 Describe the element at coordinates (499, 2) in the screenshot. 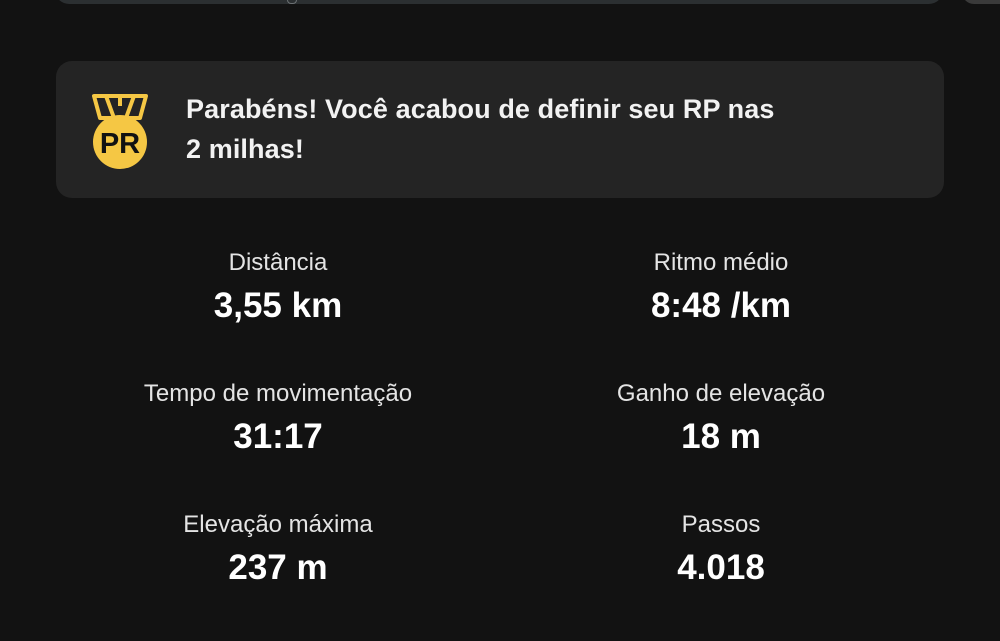

I see `route-map-preview` at that location.